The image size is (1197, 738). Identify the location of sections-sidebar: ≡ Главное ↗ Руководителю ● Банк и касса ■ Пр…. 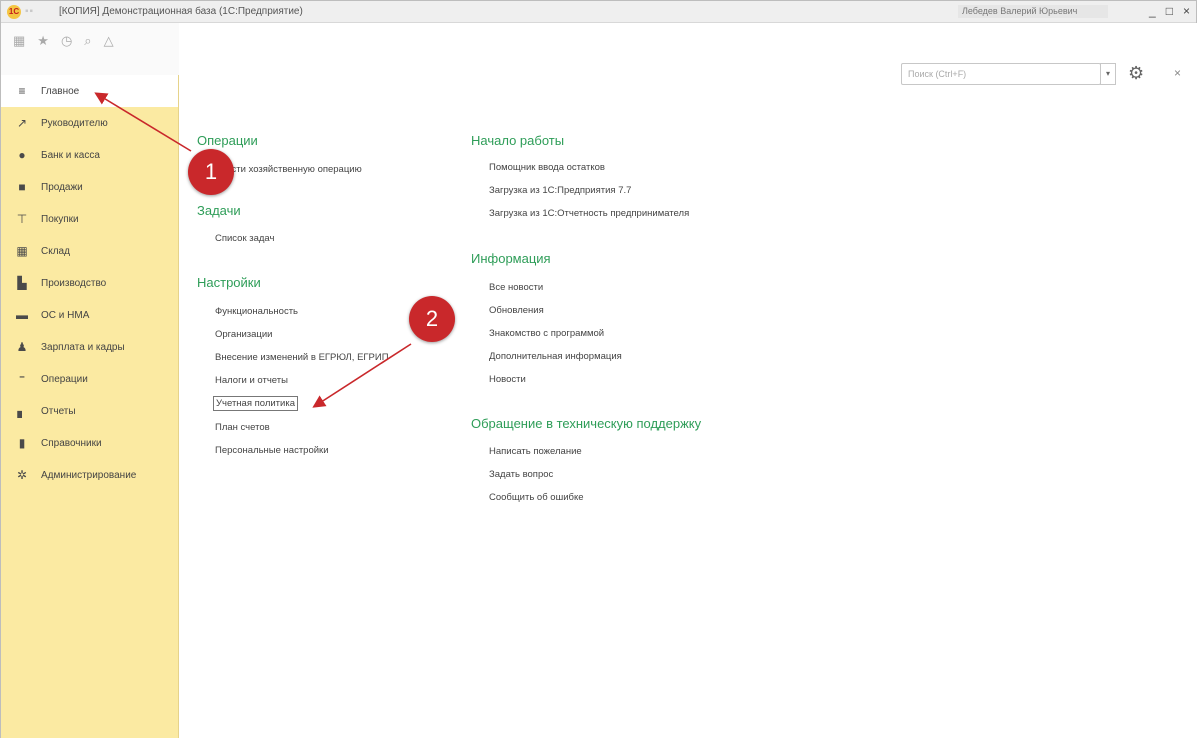
(90, 406).